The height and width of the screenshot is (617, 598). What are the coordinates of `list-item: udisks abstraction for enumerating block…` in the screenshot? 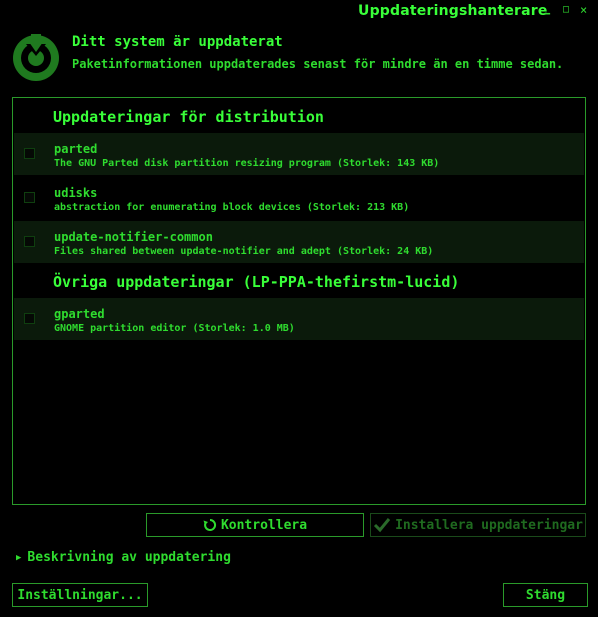 It's located at (299, 198).